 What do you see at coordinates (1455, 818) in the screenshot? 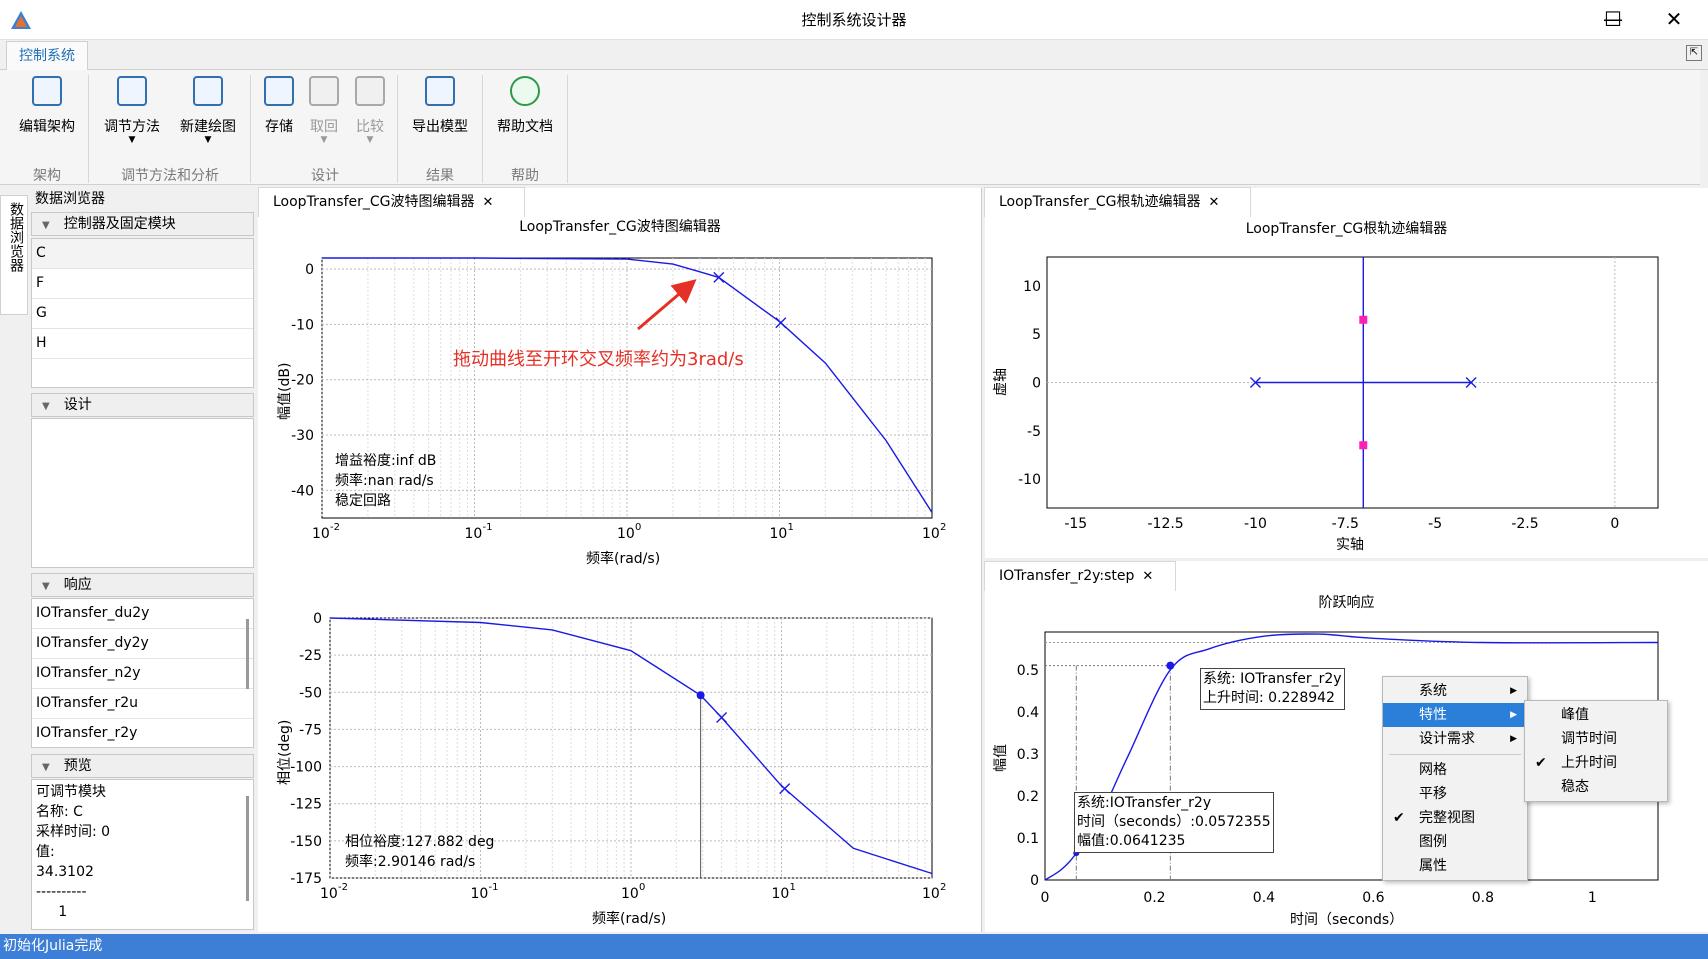
I see `menu-item-full-view: ✔ 完整视图` at bounding box center [1455, 818].